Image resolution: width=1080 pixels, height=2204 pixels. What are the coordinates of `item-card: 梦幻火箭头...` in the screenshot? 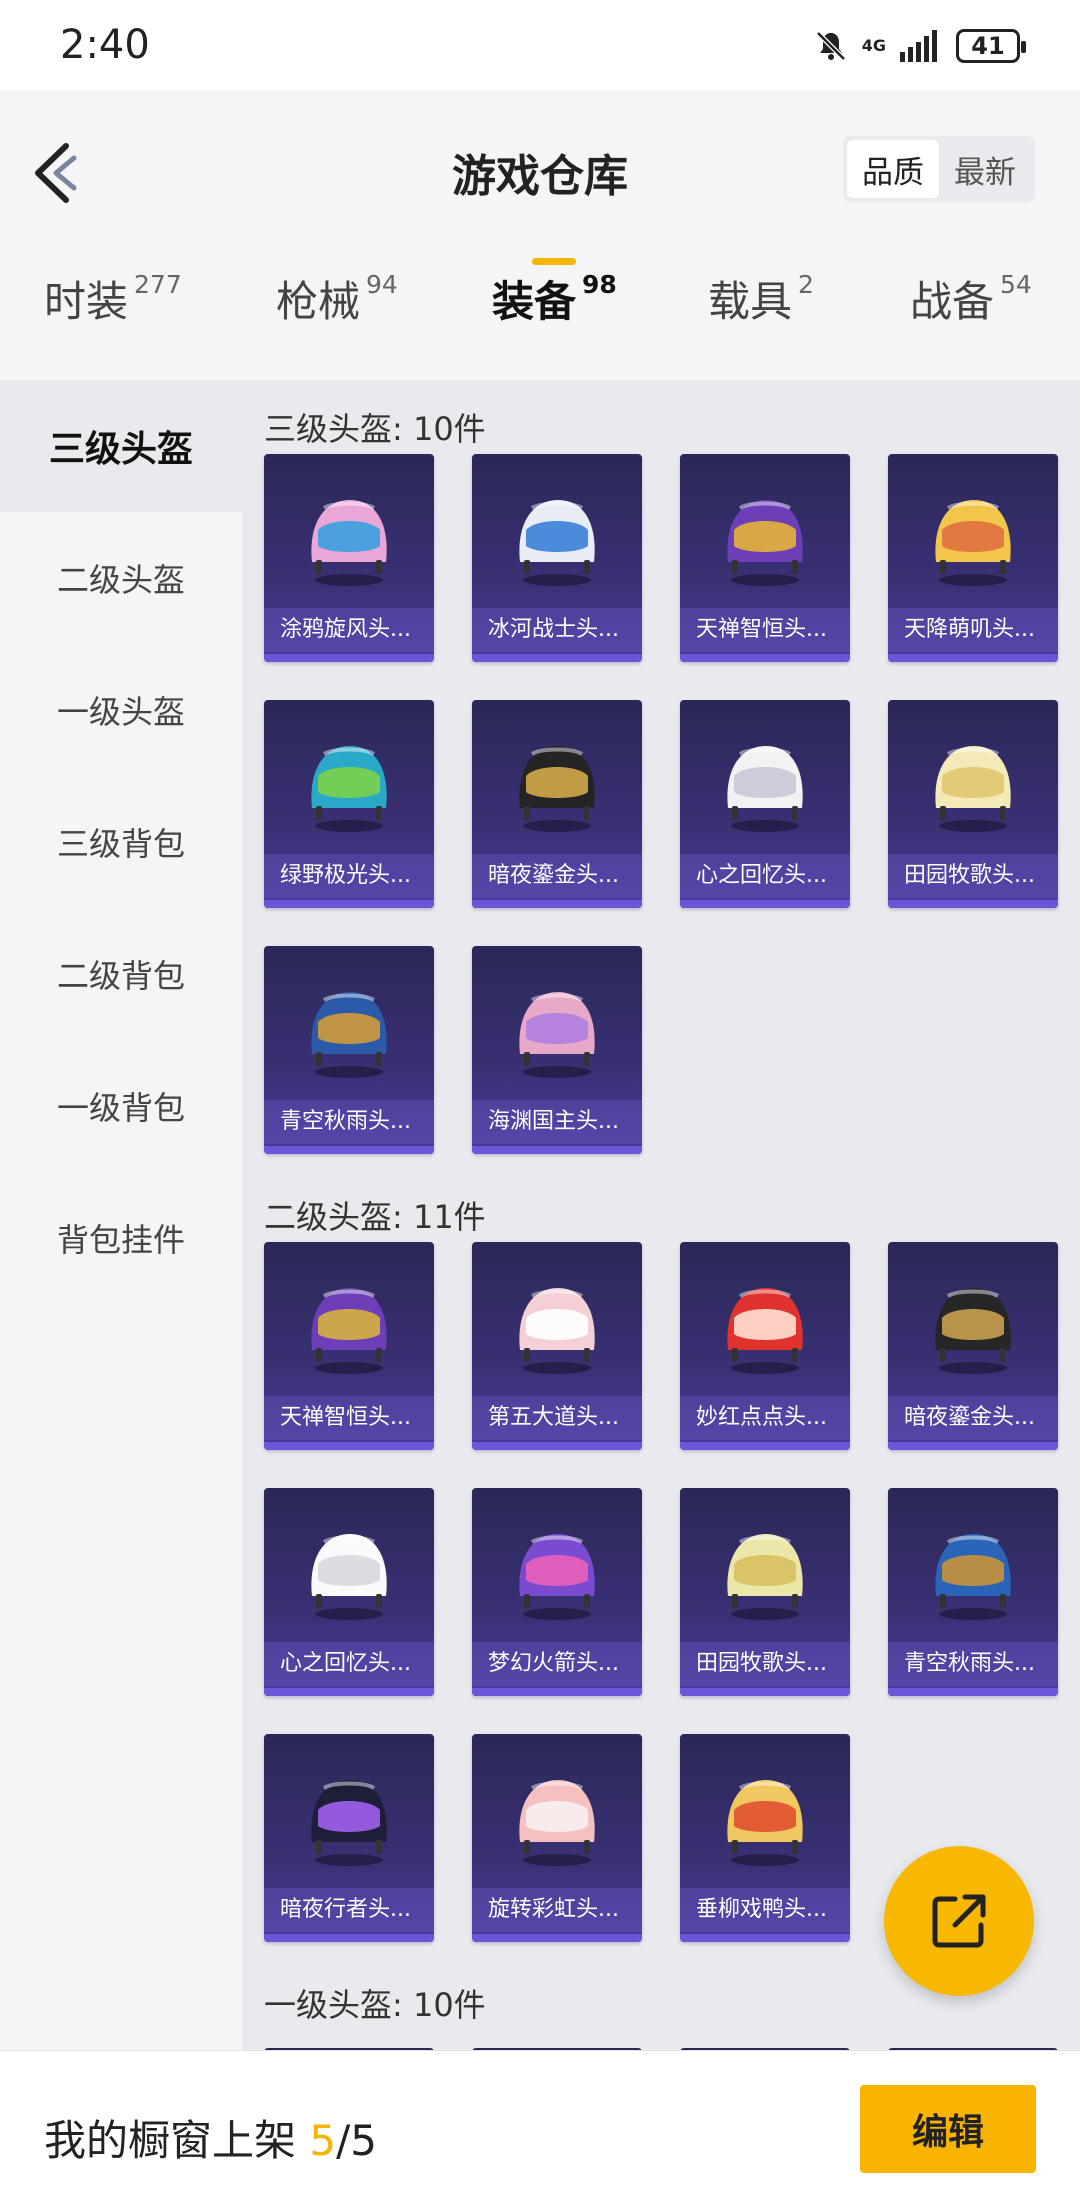 It's located at (557, 1592).